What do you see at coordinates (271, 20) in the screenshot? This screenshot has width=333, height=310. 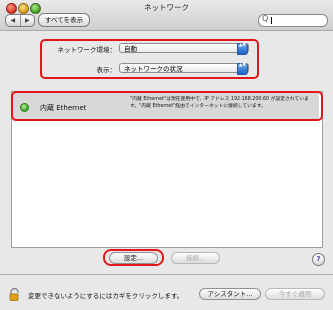 I see `text-cursor` at bounding box center [271, 20].